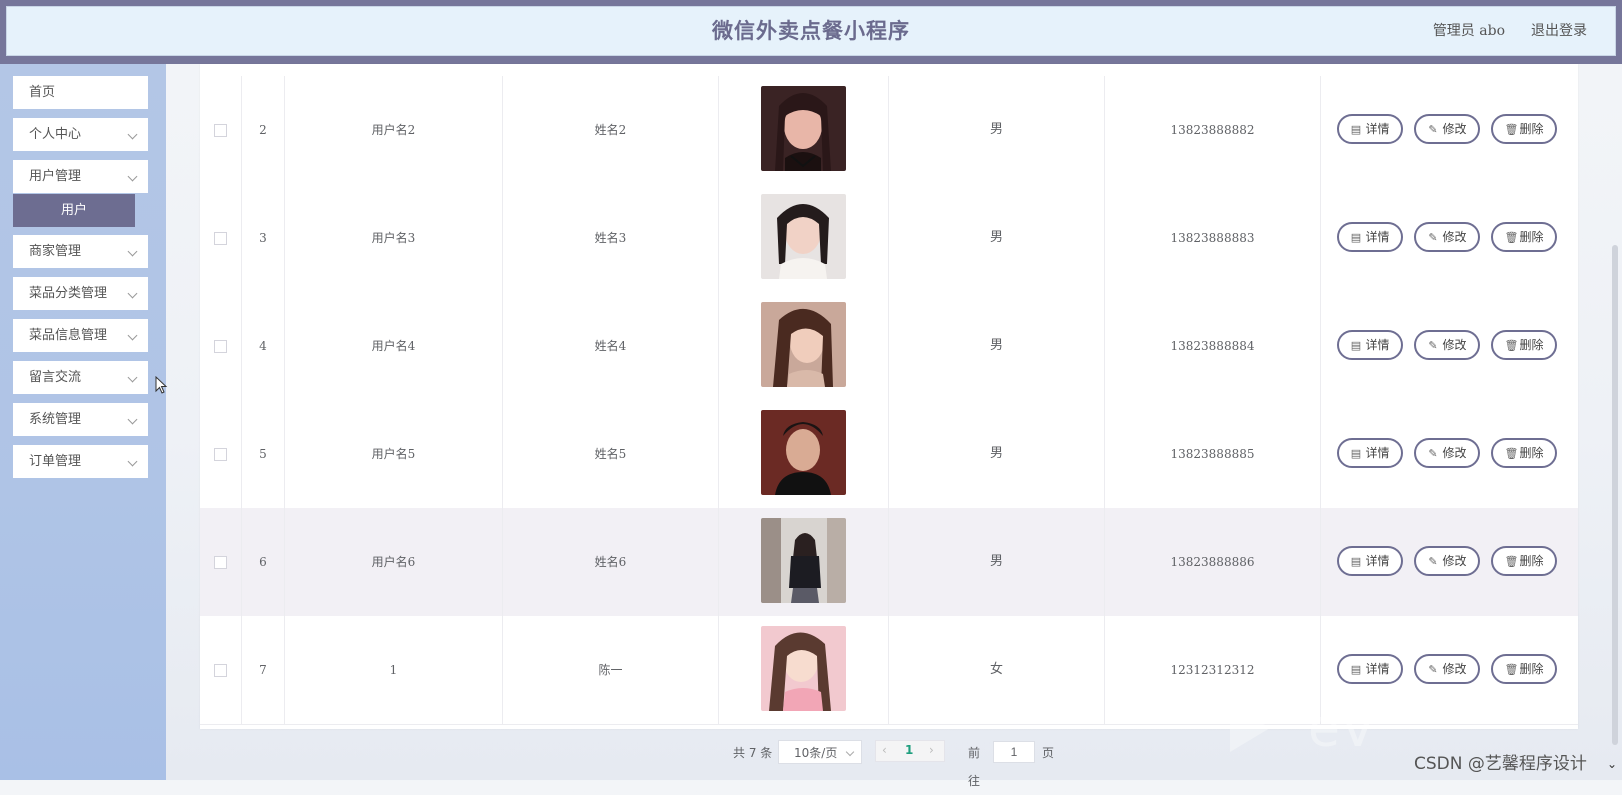 The height and width of the screenshot is (795, 1622). Describe the element at coordinates (1213, 346) in the screenshot. I see `phone-cell: 13823888884` at that location.